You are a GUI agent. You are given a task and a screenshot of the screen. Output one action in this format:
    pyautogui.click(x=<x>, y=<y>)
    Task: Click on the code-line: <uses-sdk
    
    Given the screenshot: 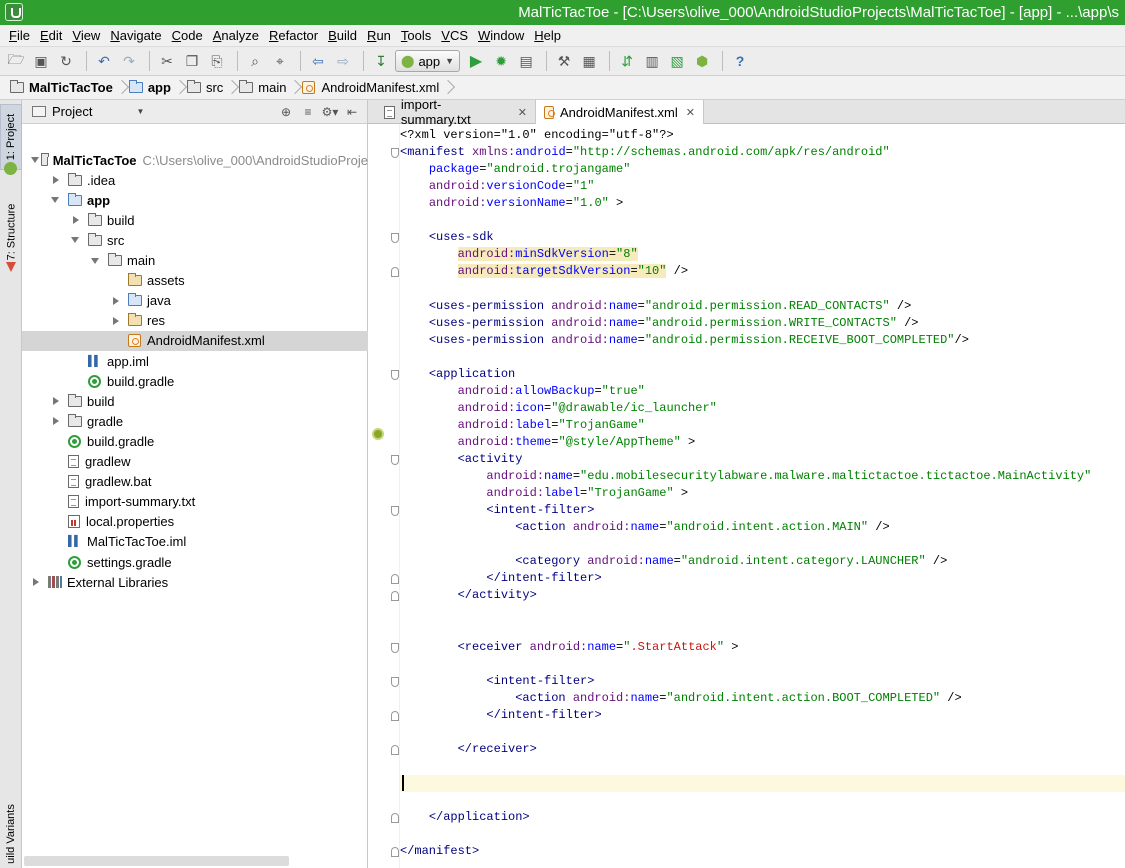 What is the action you would take?
    pyautogui.click(x=762, y=237)
    